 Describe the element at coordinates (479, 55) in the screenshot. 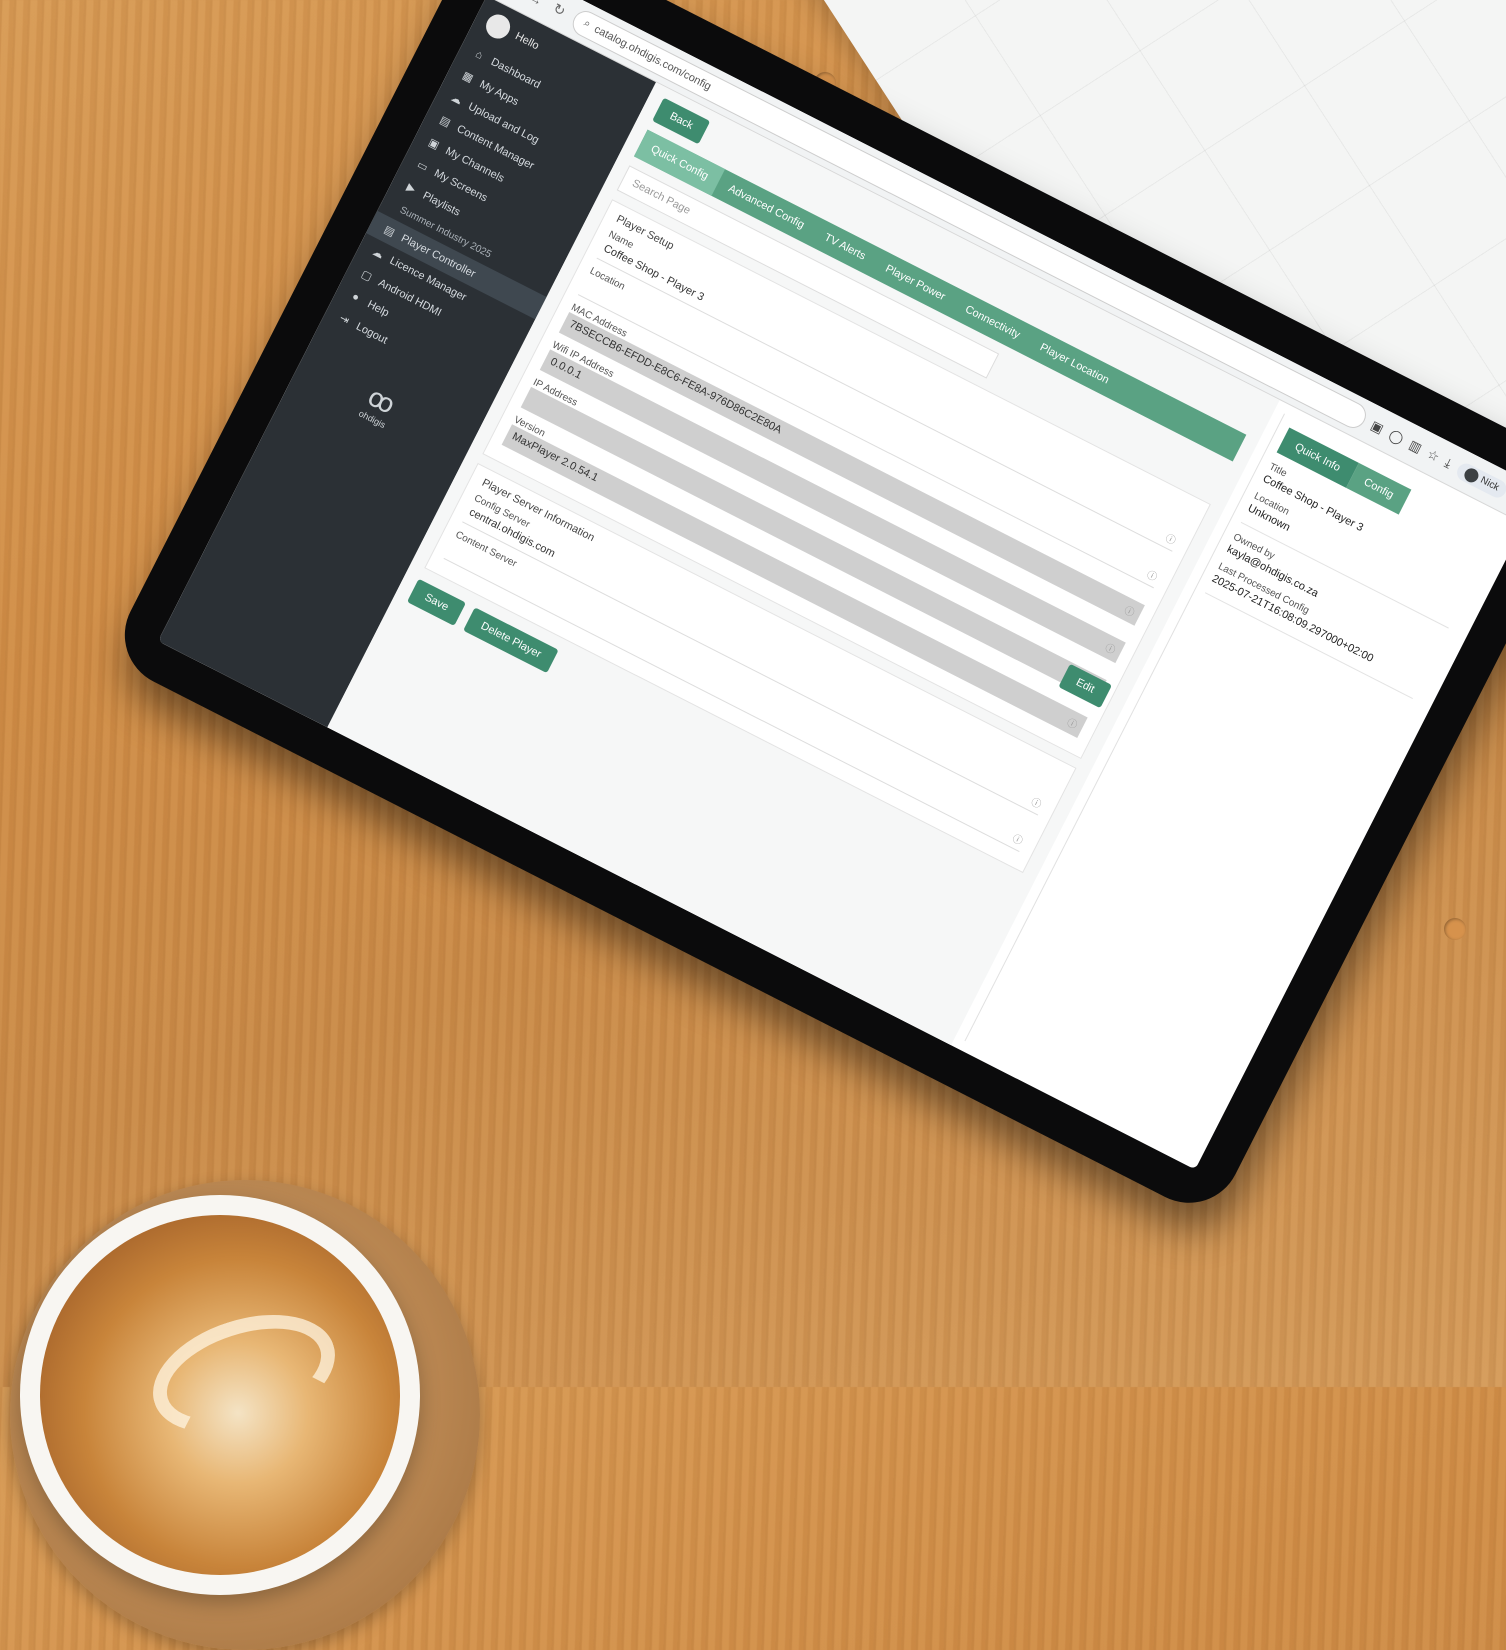

I see `sidebar-item-icon: ⌂` at that location.